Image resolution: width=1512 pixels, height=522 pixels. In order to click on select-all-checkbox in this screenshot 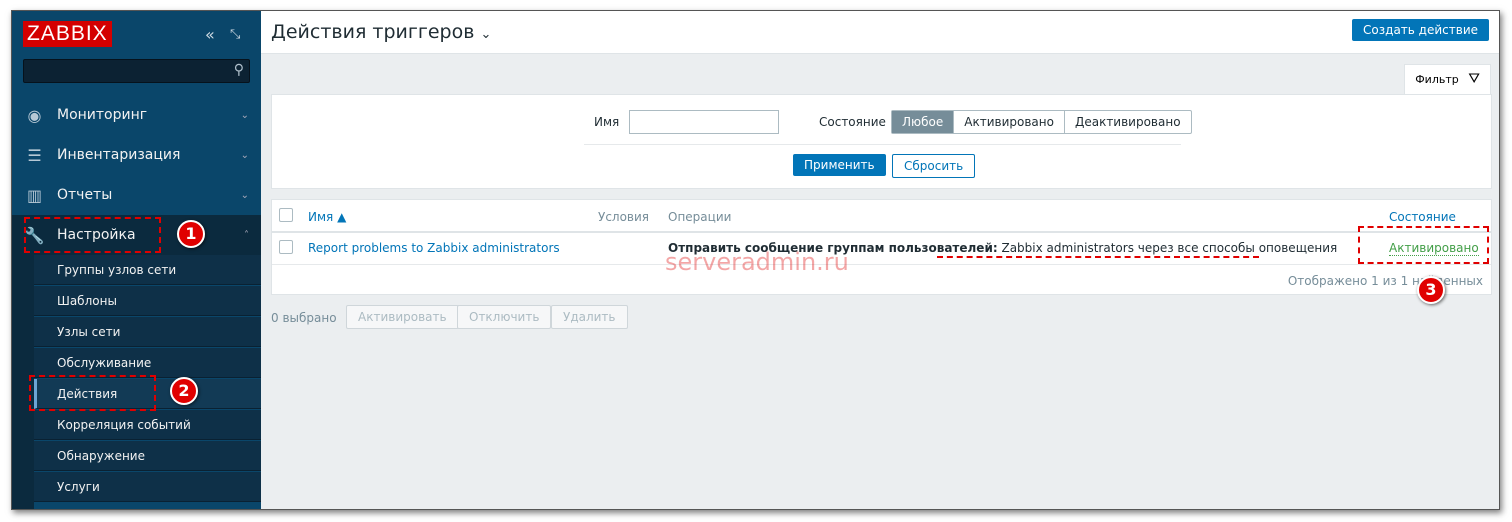, I will do `click(286, 215)`.